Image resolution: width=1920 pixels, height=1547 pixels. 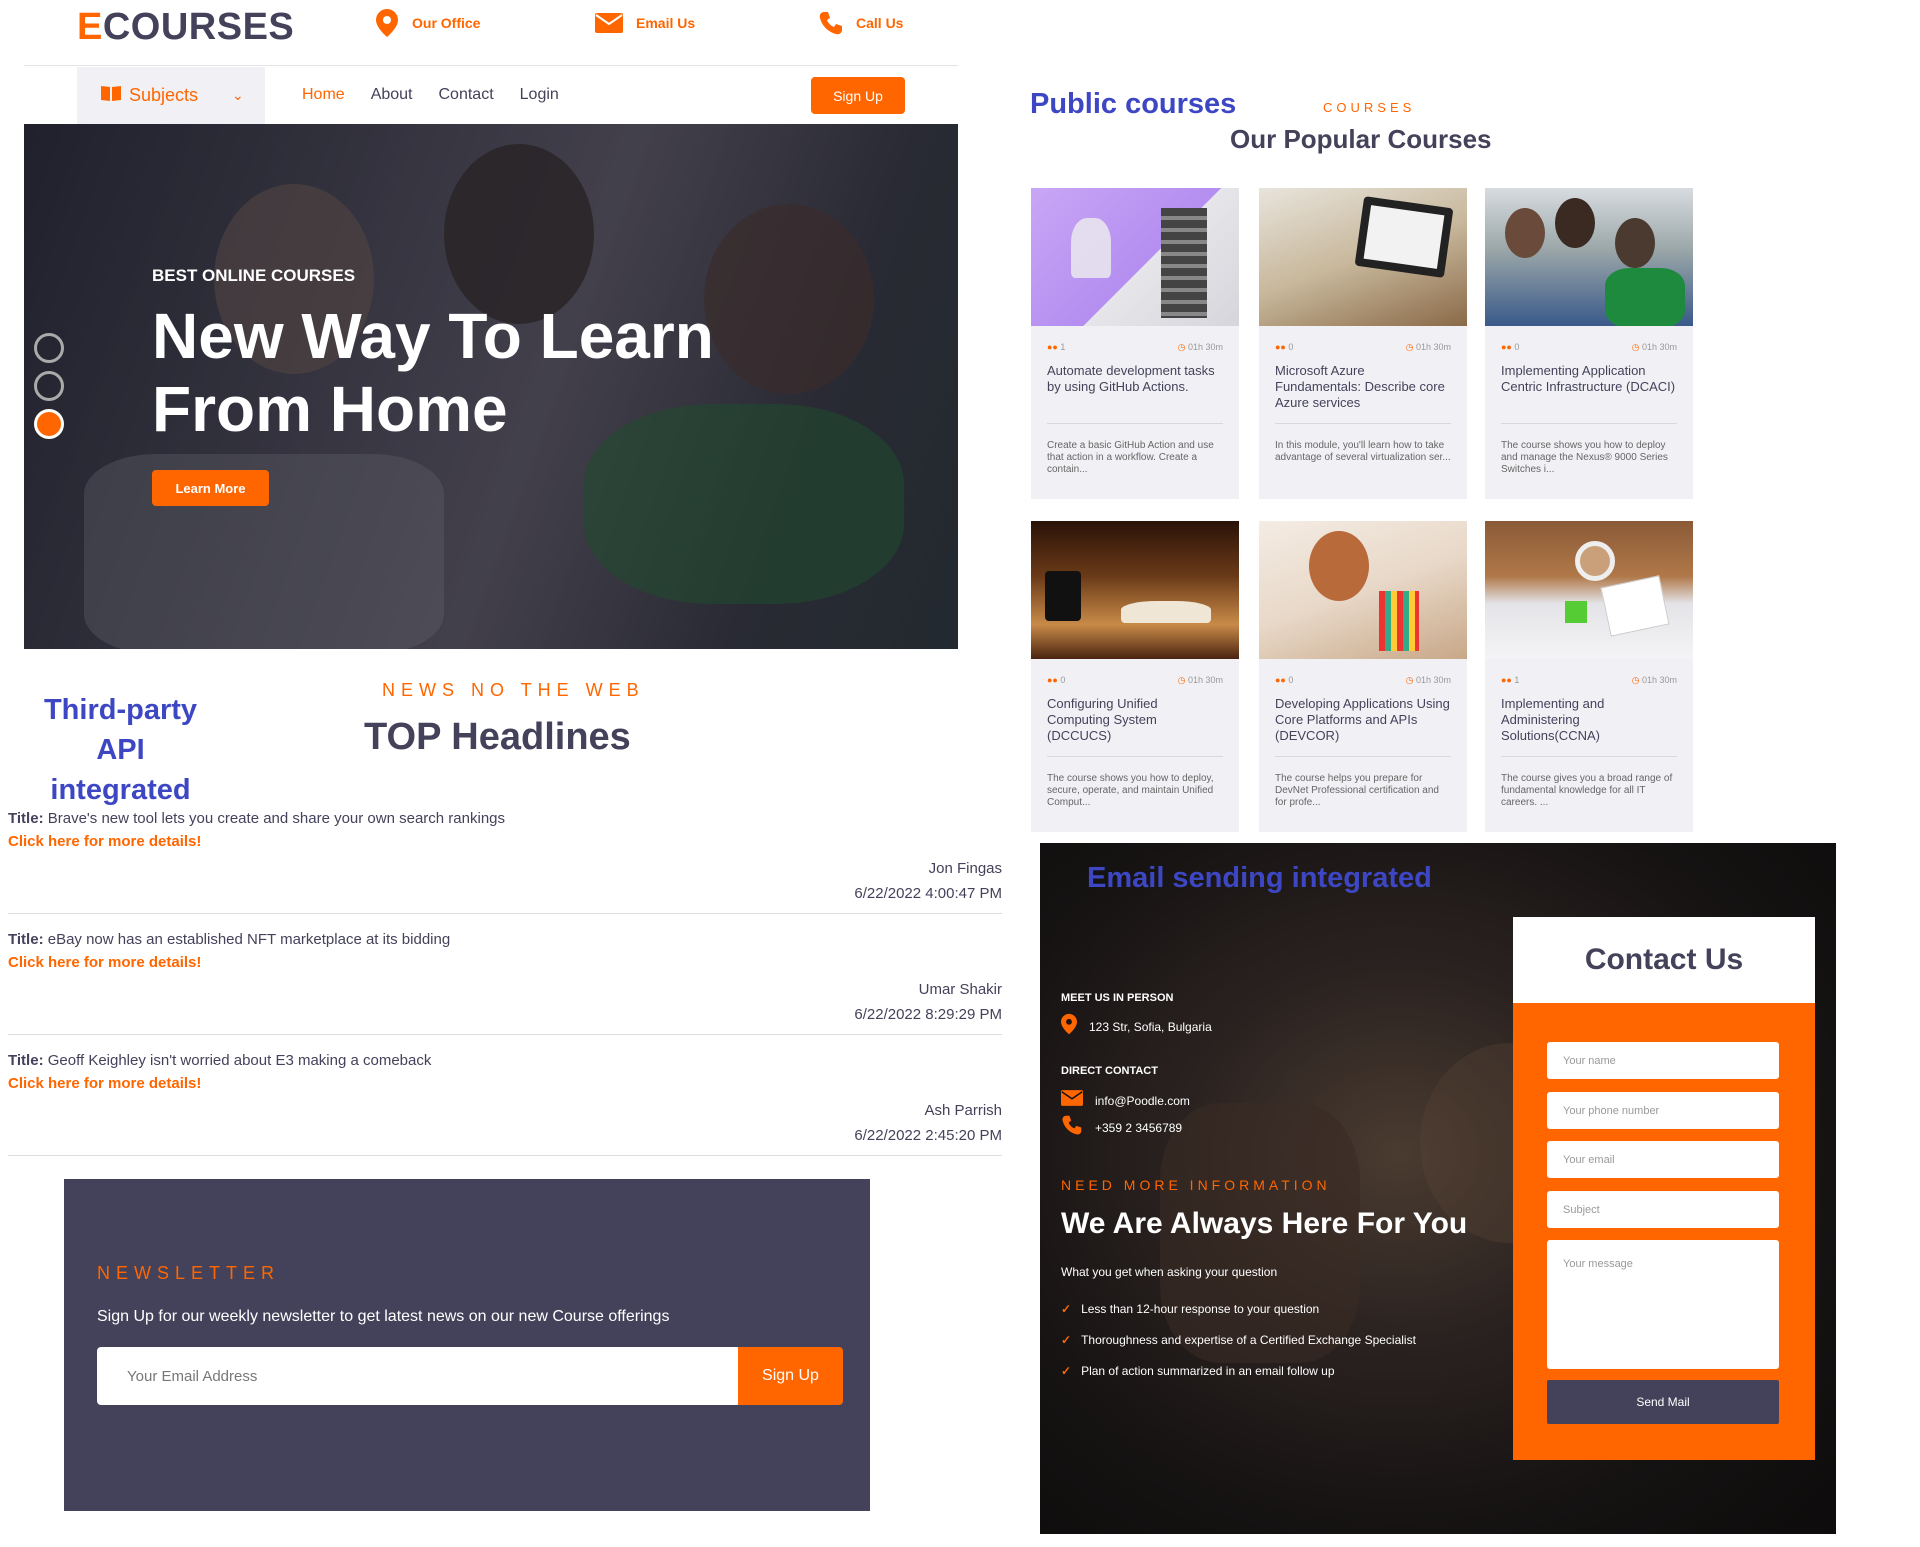 I want to click on students-value: 1, so click(x=1517, y=680).